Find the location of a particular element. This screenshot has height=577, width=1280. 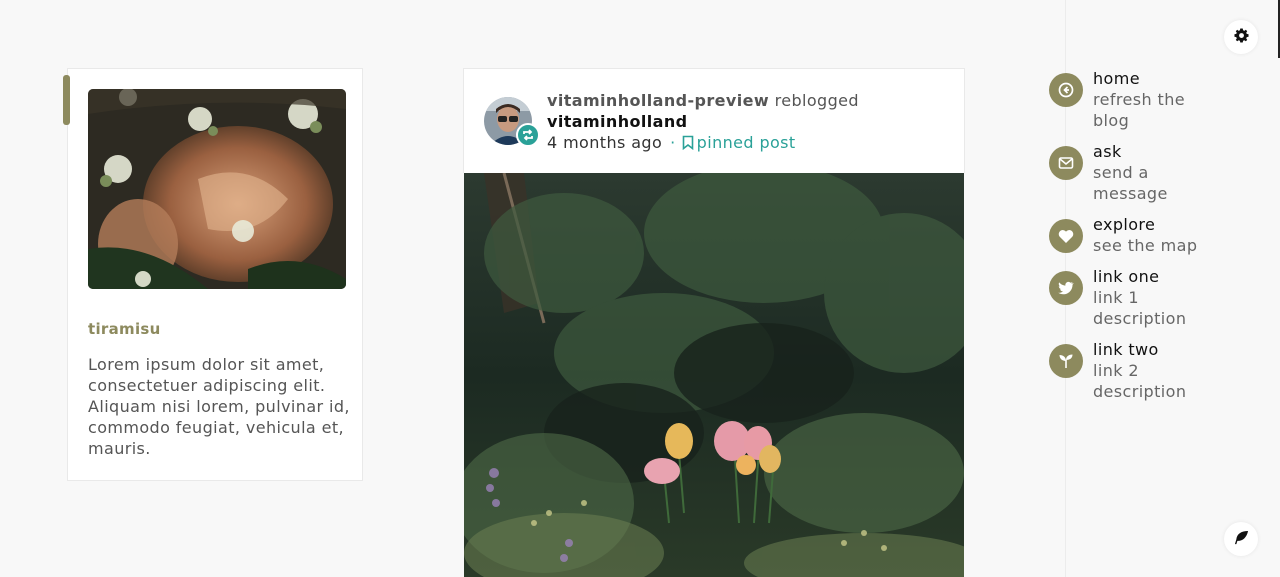

nav-explore-title: explore is located at coordinates (1124, 224).